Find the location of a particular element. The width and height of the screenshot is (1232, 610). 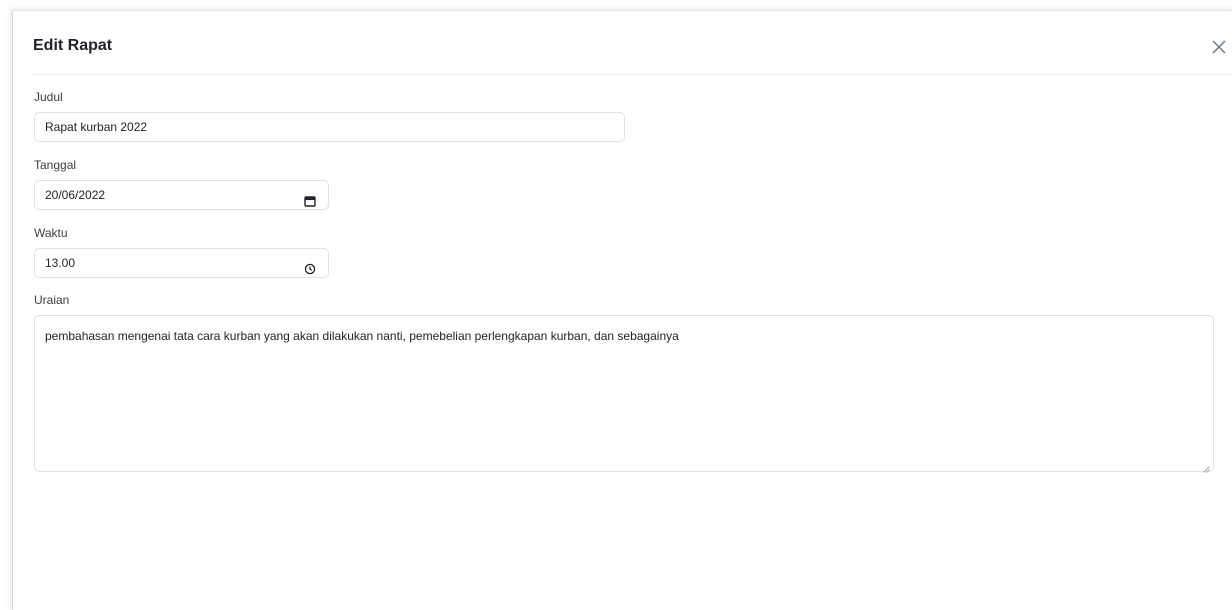

modal-header: Edit Rapat is located at coordinates (632, 43).